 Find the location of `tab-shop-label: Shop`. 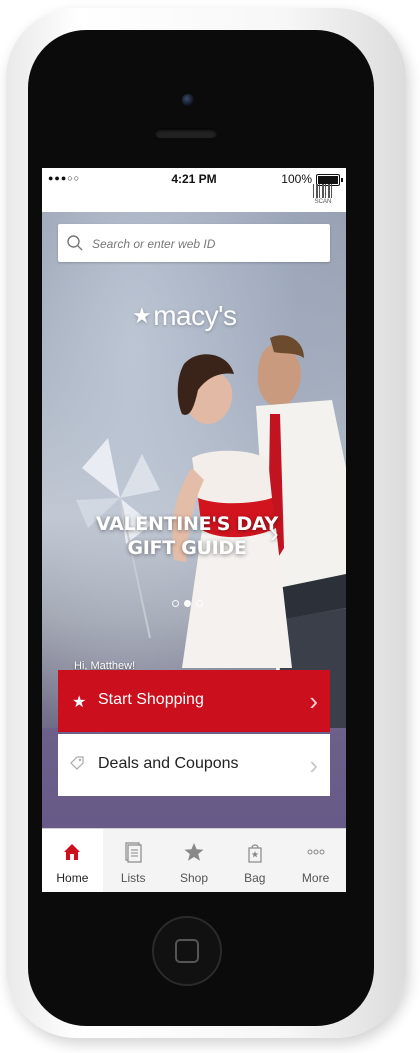

tab-shop-label: Shop is located at coordinates (193, 878).